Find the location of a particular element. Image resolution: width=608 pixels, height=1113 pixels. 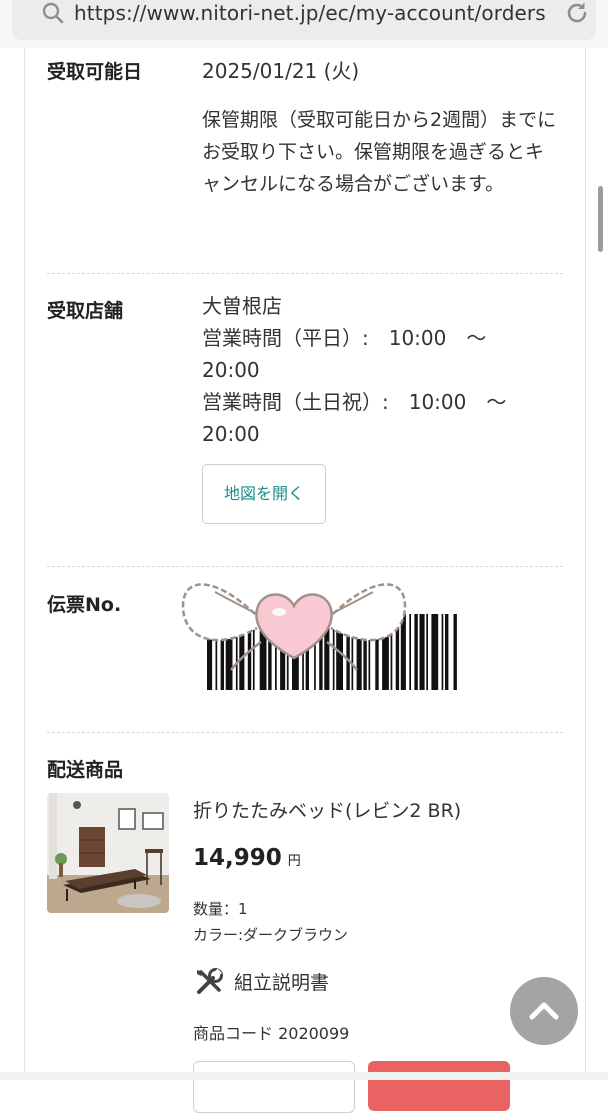

product-thumbnail is located at coordinates (108, 853).